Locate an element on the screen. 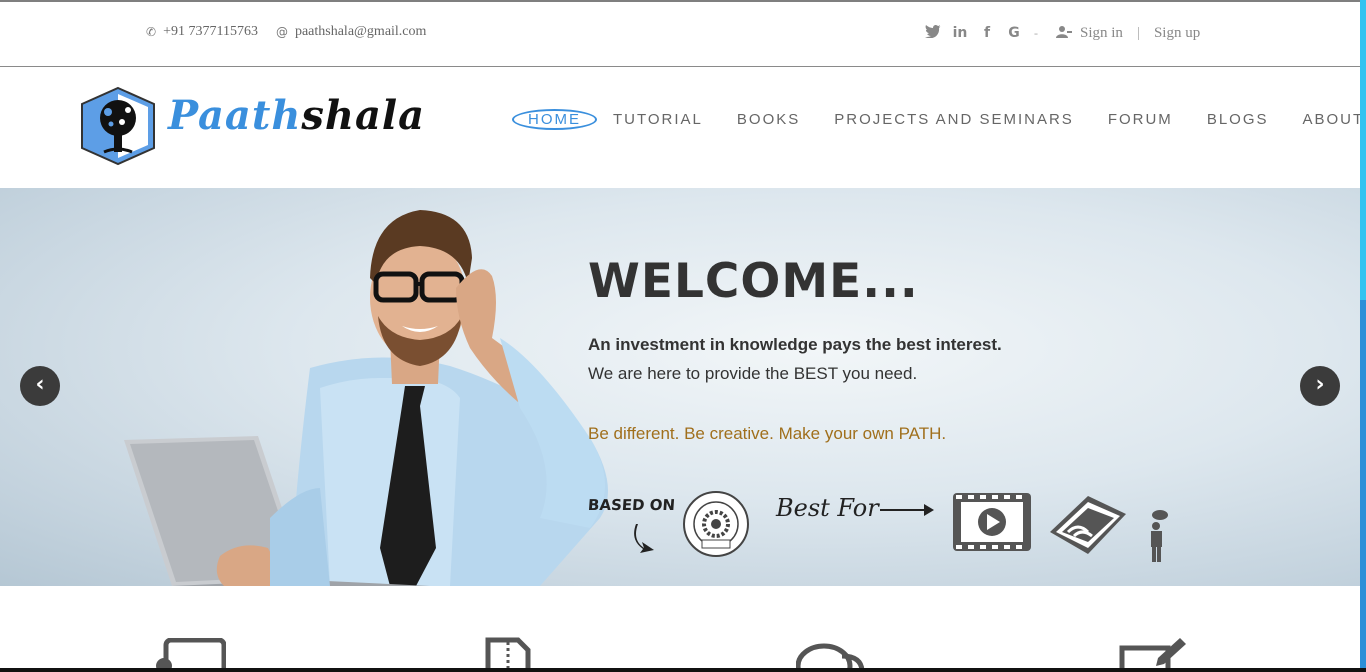 Image resolution: width=1366 pixels, height=672 pixels. right-arrow-icon is located at coordinates (907, 510).